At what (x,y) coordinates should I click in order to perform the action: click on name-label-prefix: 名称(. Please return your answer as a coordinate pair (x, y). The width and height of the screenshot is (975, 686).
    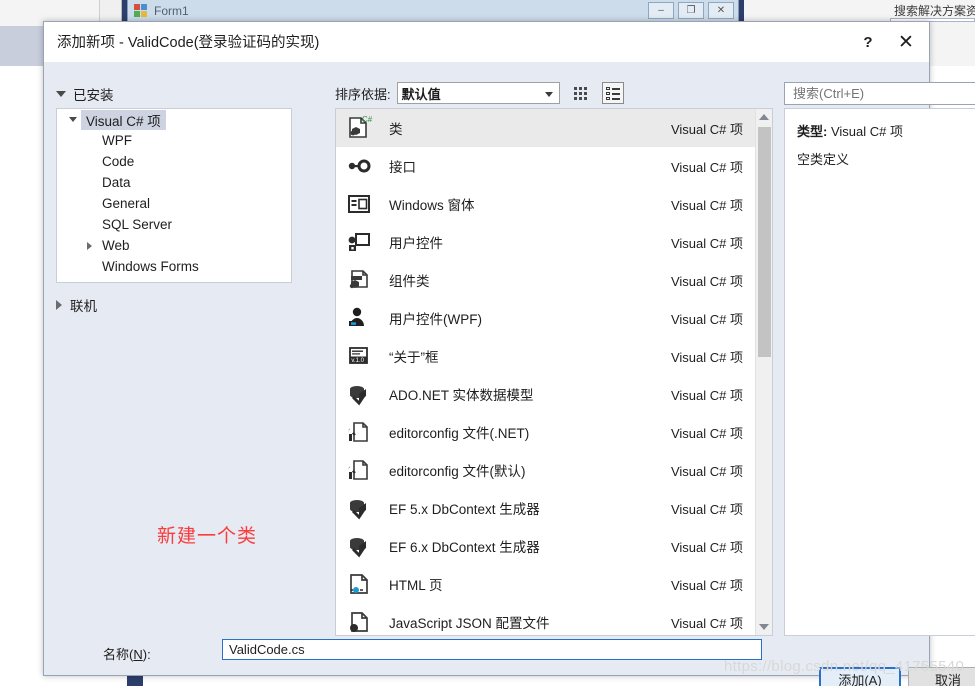
    Looking at the image, I should click on (118, 654).